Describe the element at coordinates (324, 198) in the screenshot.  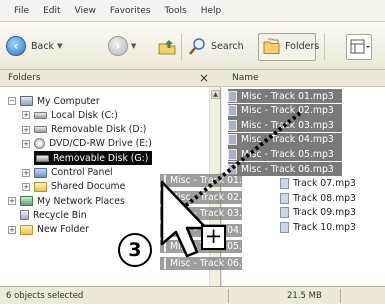
I see `file-name: Track 08.mp3` at that location.